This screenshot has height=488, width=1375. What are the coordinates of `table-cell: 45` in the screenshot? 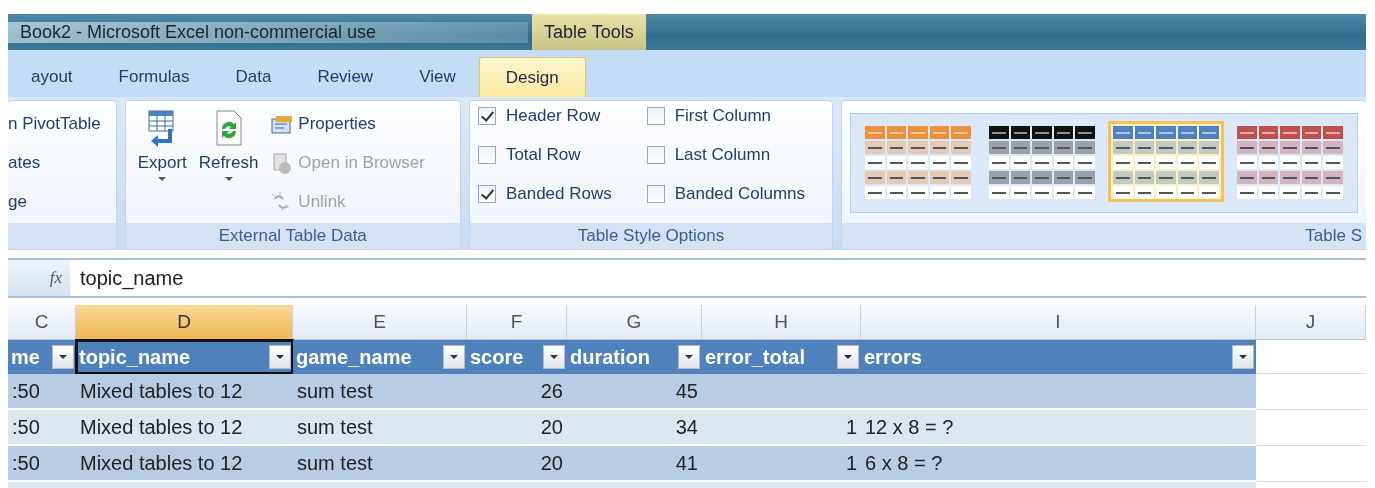 It's located at (634, 392).